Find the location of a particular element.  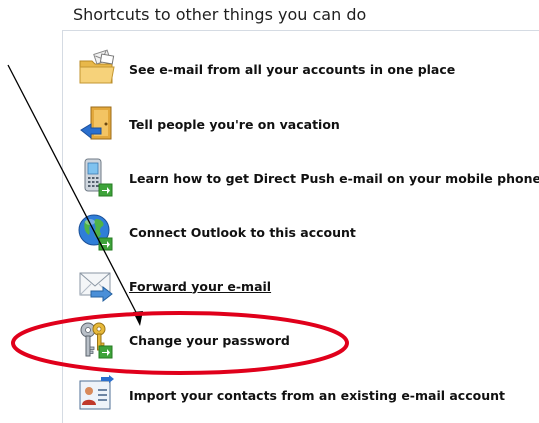

shortcut-label: Change your password is located at coordinates (209, 340).